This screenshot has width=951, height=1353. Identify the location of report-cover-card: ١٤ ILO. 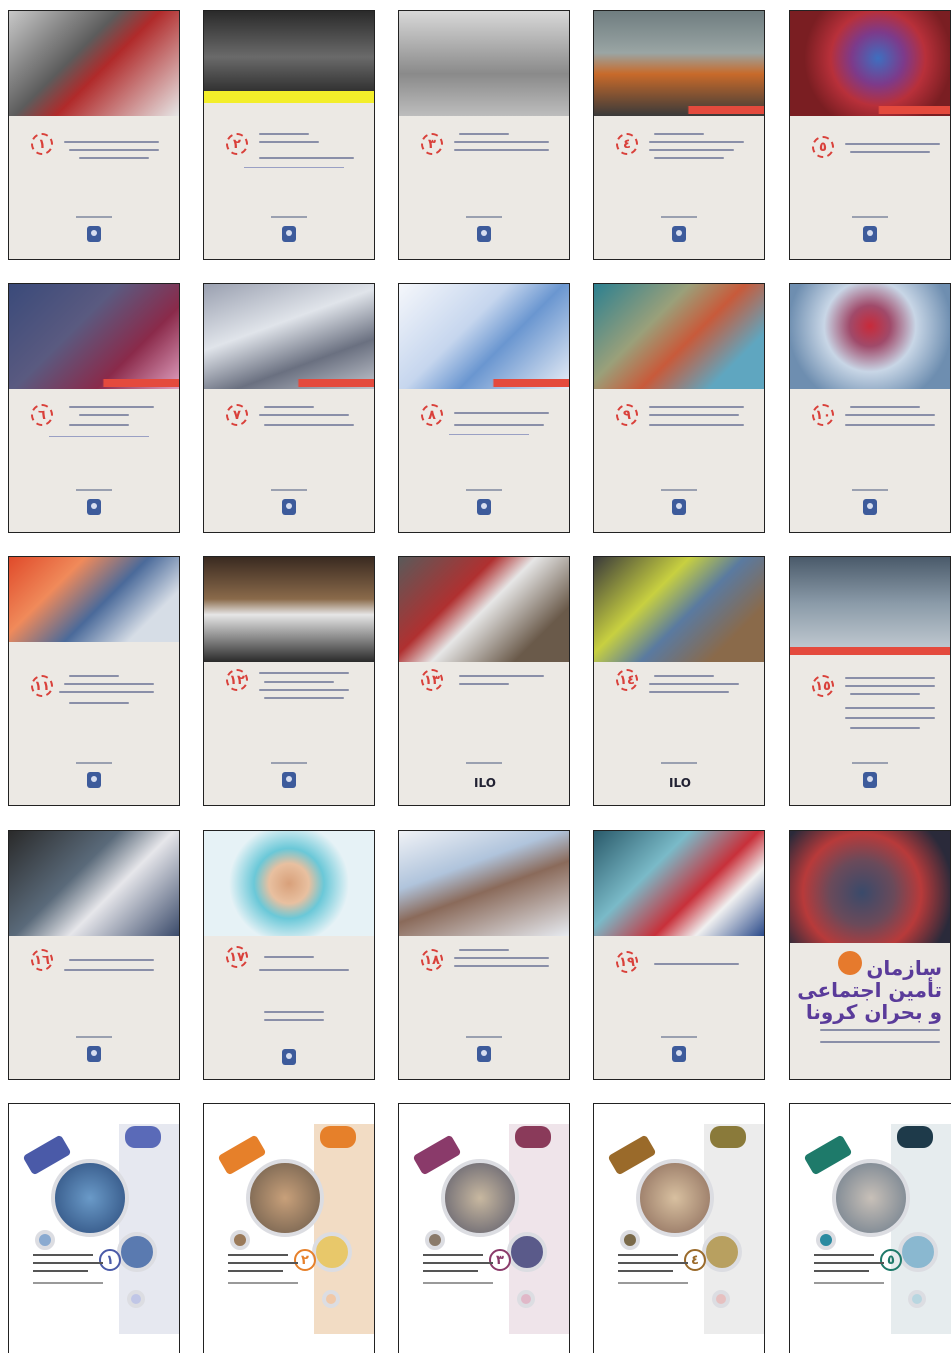
(679, 681).